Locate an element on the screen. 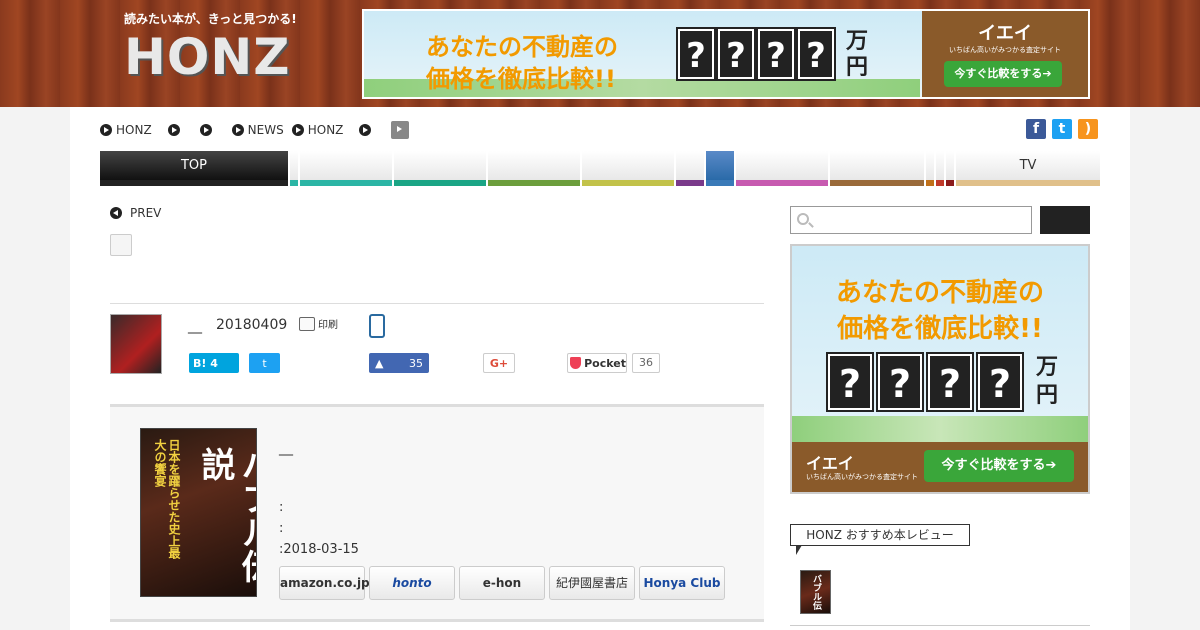 The image size is (1200, 630). breadcrumb-item-current is located at coordinates (402, 130).